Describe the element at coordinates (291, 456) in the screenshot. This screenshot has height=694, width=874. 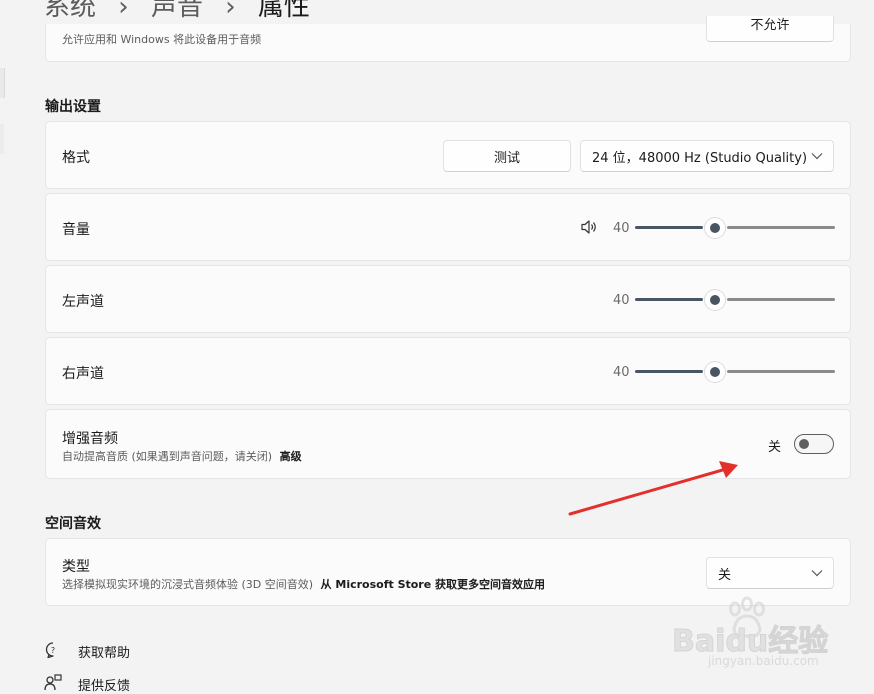
I see `advanced-link: 高级` at that location.